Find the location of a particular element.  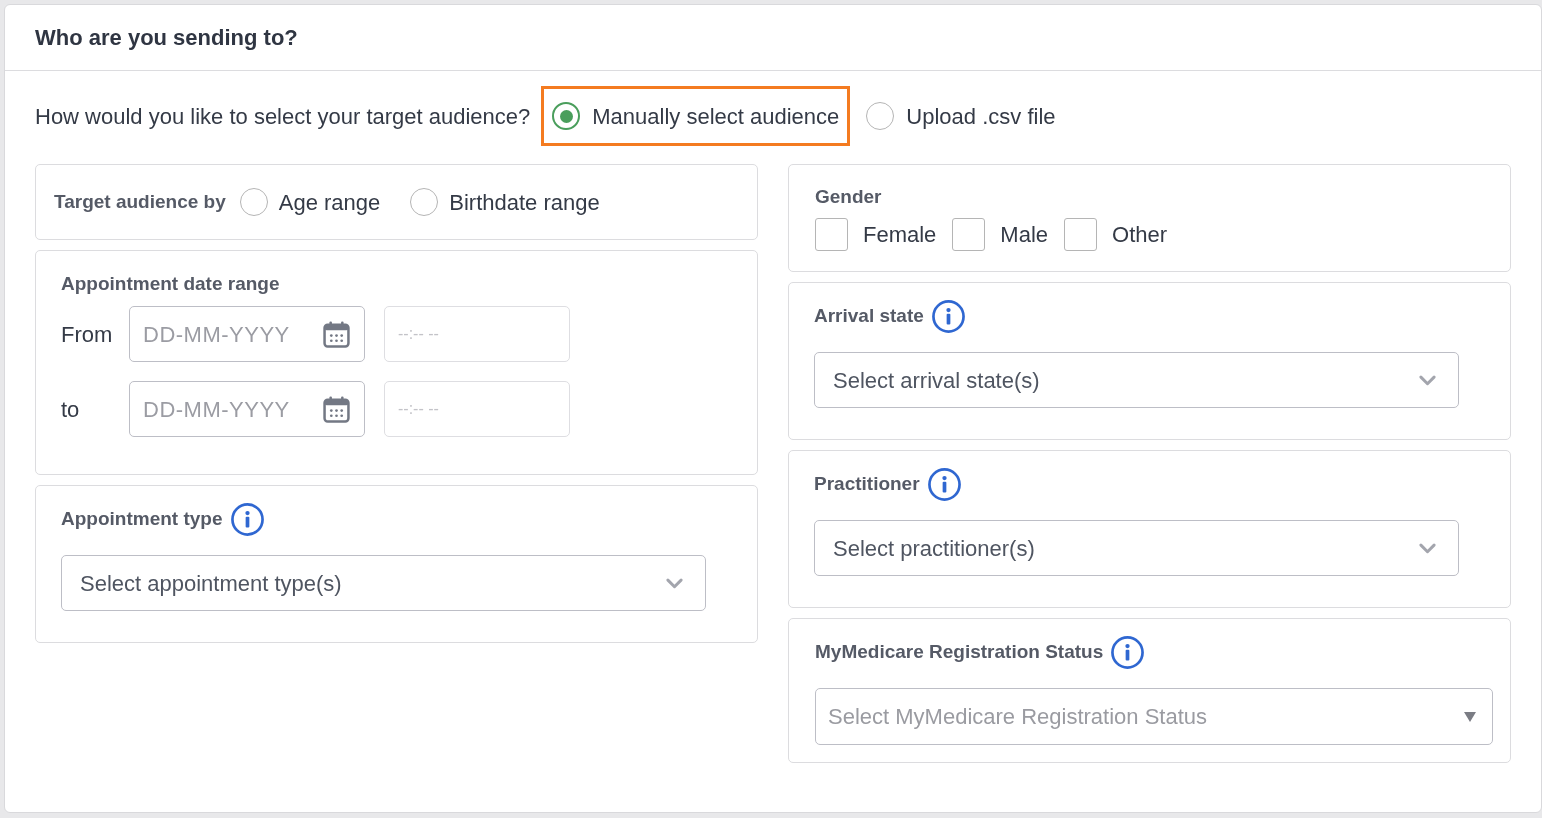

field-label: to is located at coordinates (71, 409).